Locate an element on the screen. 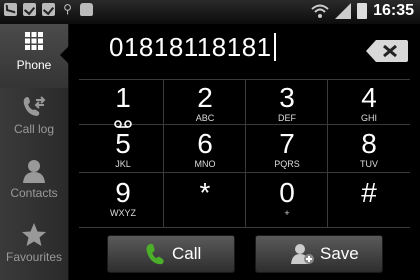 The image size is (420, 280). key-4: 4 GHI is located at coordinates (369, 104).